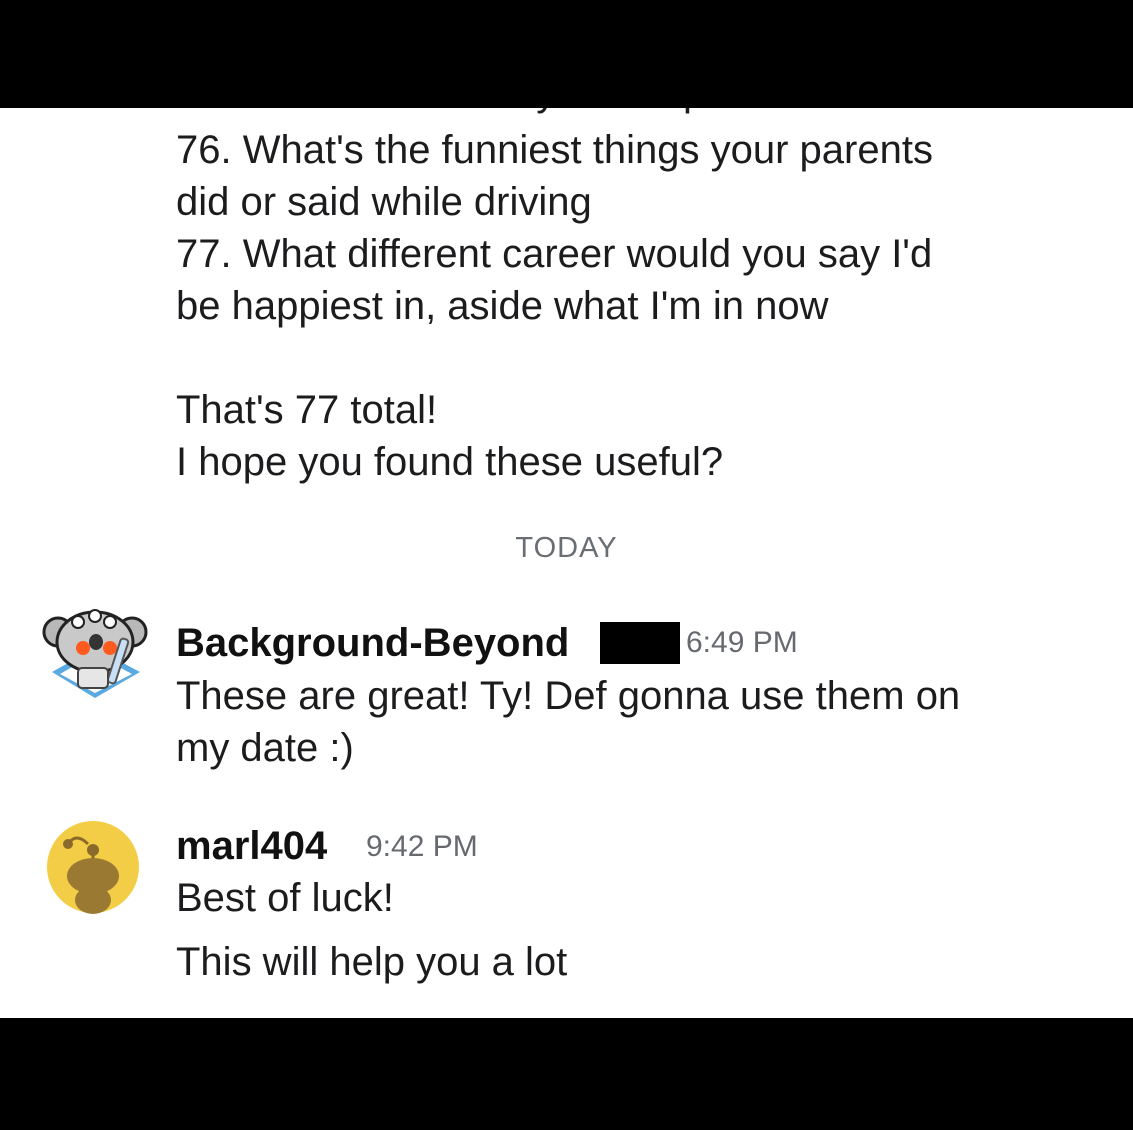  What do you see at coordinates (95, 653) in the screenshot?
I see `koala-snoo-avatar-icon` at bounding box center [95, 653].